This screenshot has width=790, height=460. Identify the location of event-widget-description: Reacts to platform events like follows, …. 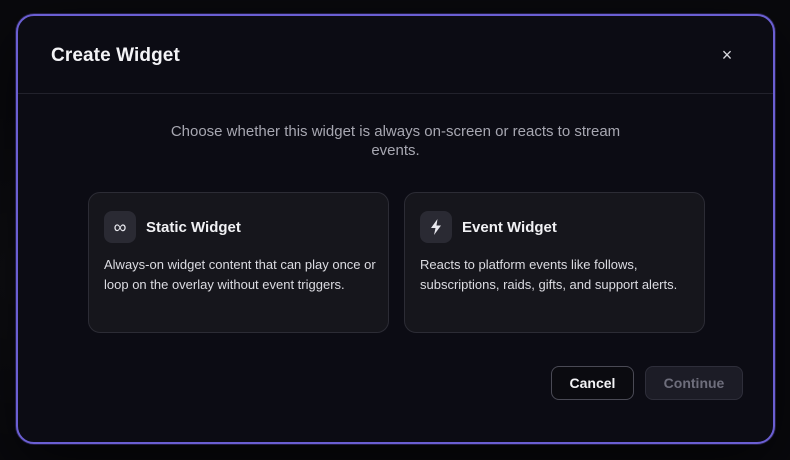
(549, 274).